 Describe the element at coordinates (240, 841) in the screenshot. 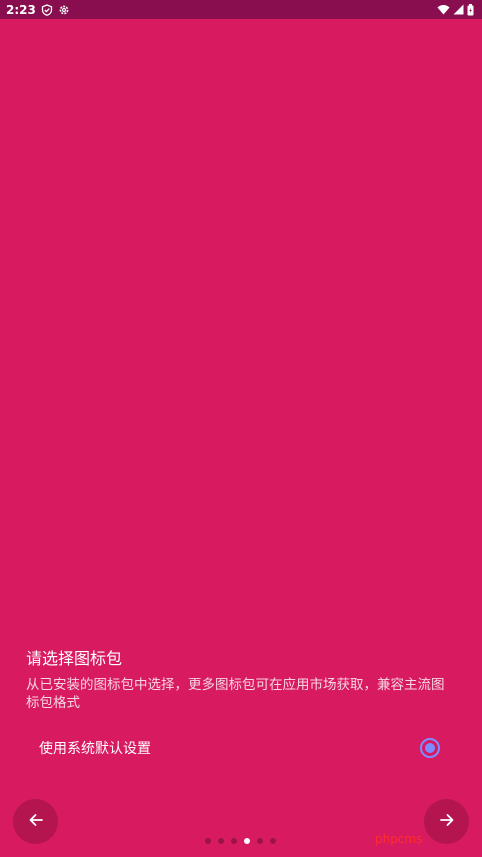

I see `page-indicator` at that location.